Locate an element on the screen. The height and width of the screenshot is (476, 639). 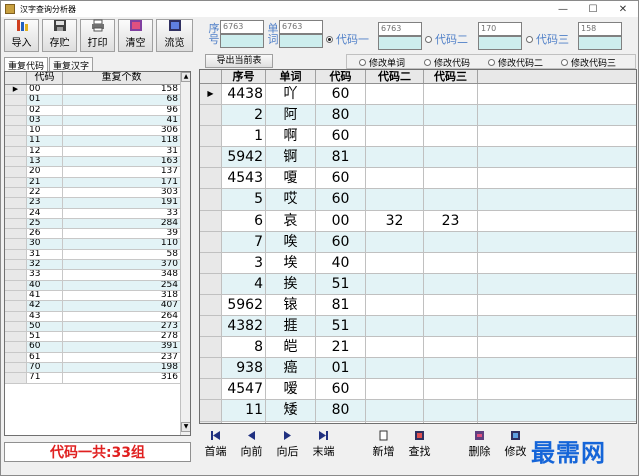
table-row: 51 278 is located at coordinates (97, 337).